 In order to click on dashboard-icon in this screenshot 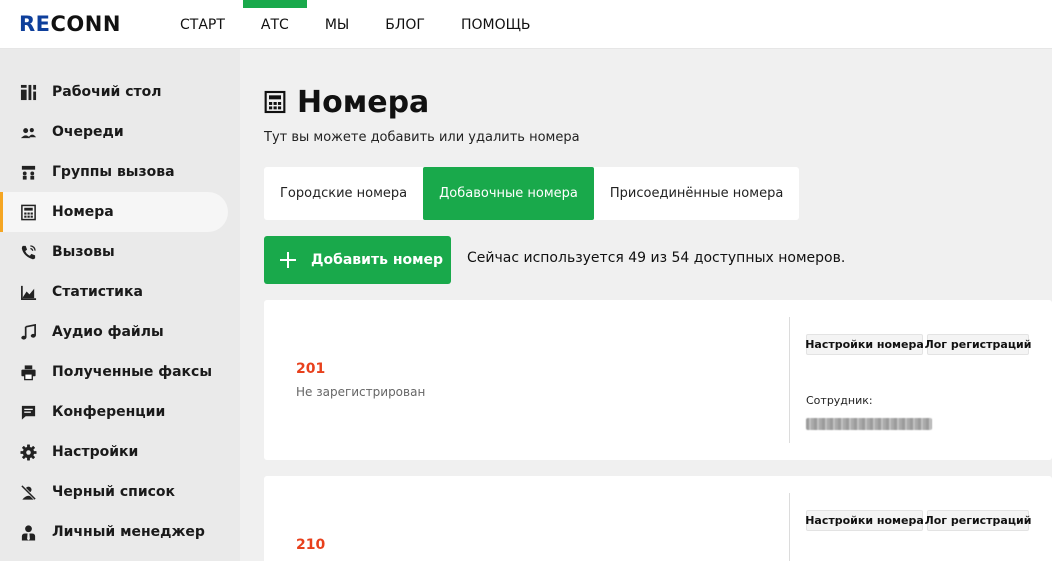, I will do `click(28, 92)`.